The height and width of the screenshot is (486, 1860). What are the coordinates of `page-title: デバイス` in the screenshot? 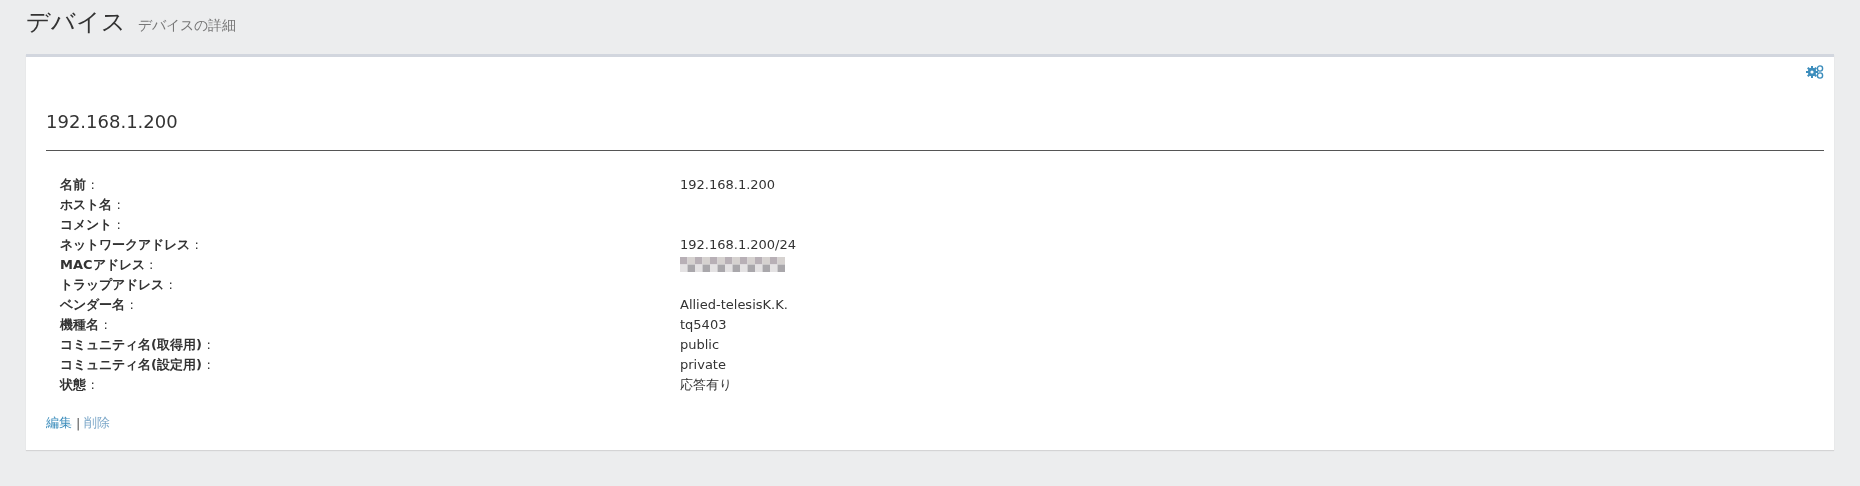 It's located at (76, 22).